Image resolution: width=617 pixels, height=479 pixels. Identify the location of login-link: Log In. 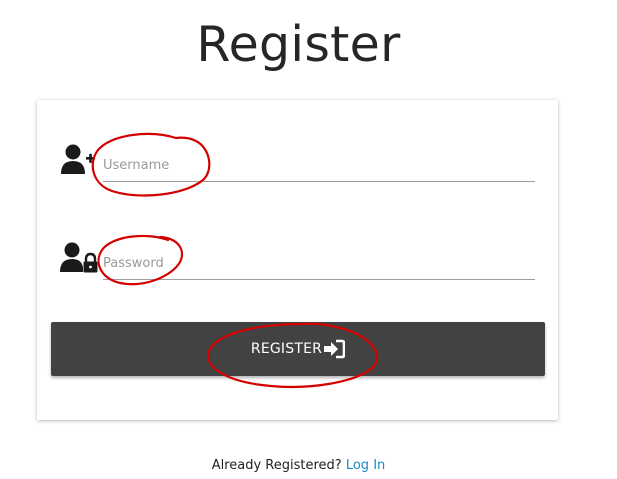
(365, 465).